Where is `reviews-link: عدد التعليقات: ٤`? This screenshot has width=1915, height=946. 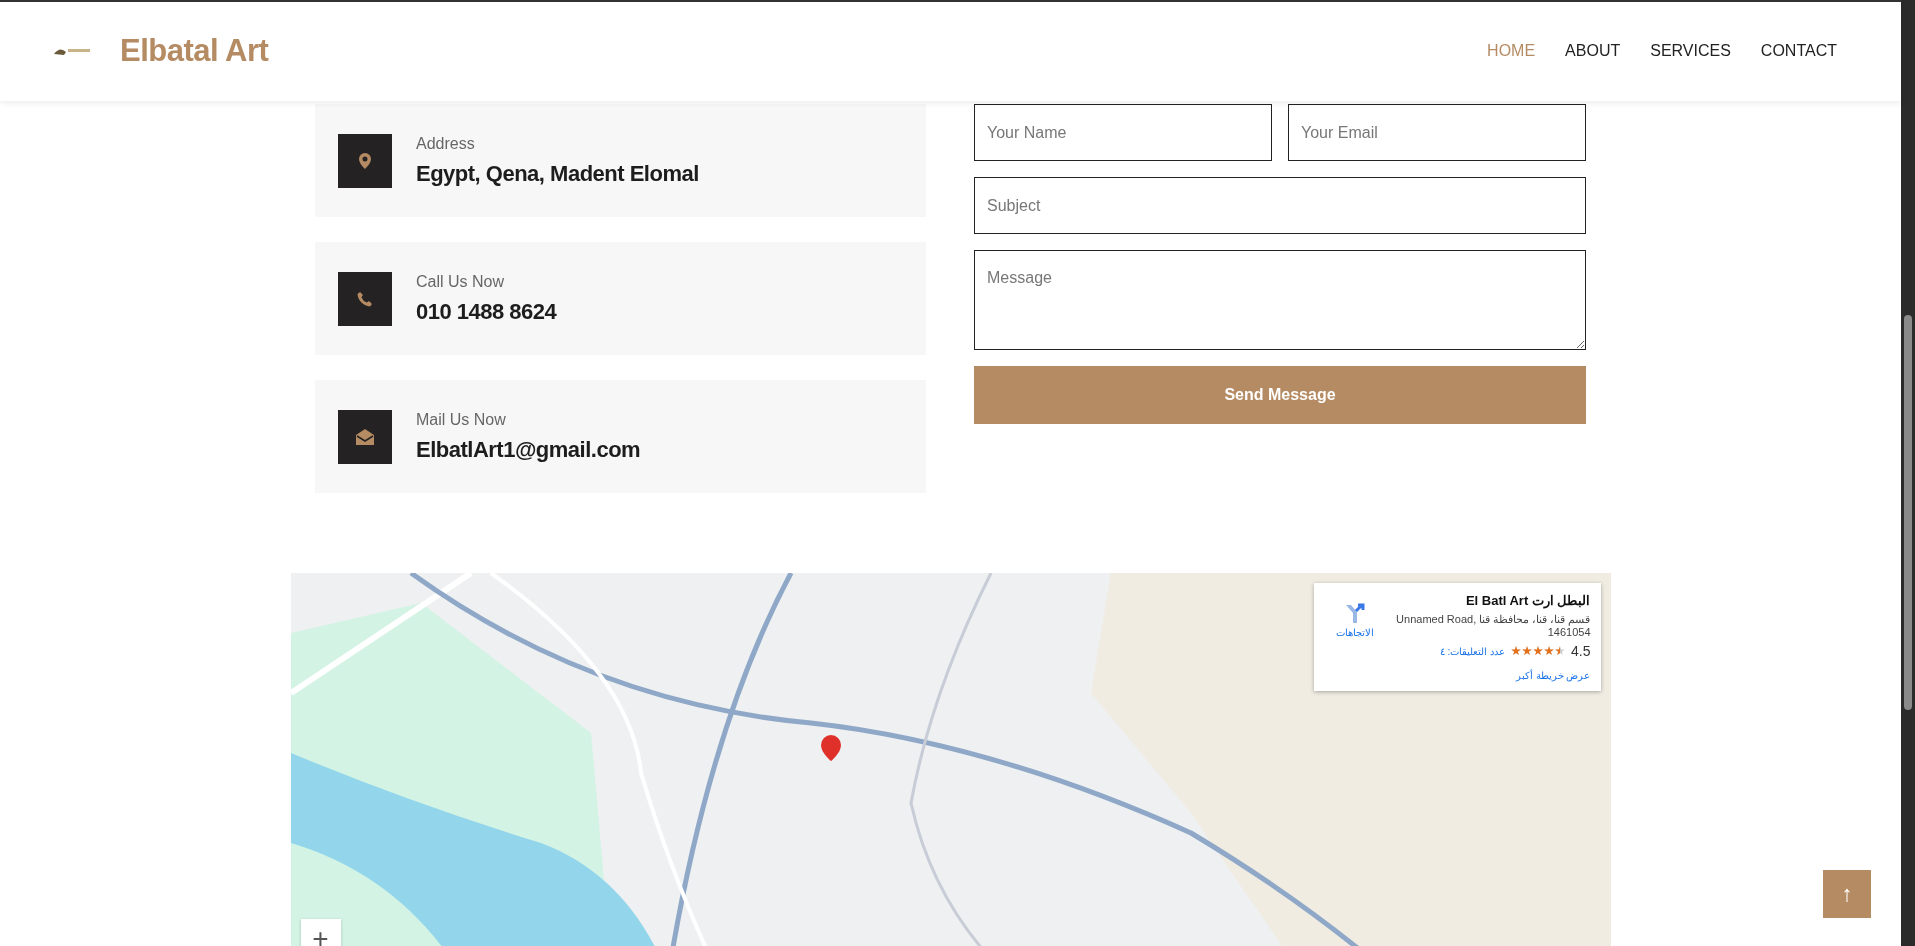
reviews-link: عدد التعليقات: ٤ is located at coordinates (1472, 651).